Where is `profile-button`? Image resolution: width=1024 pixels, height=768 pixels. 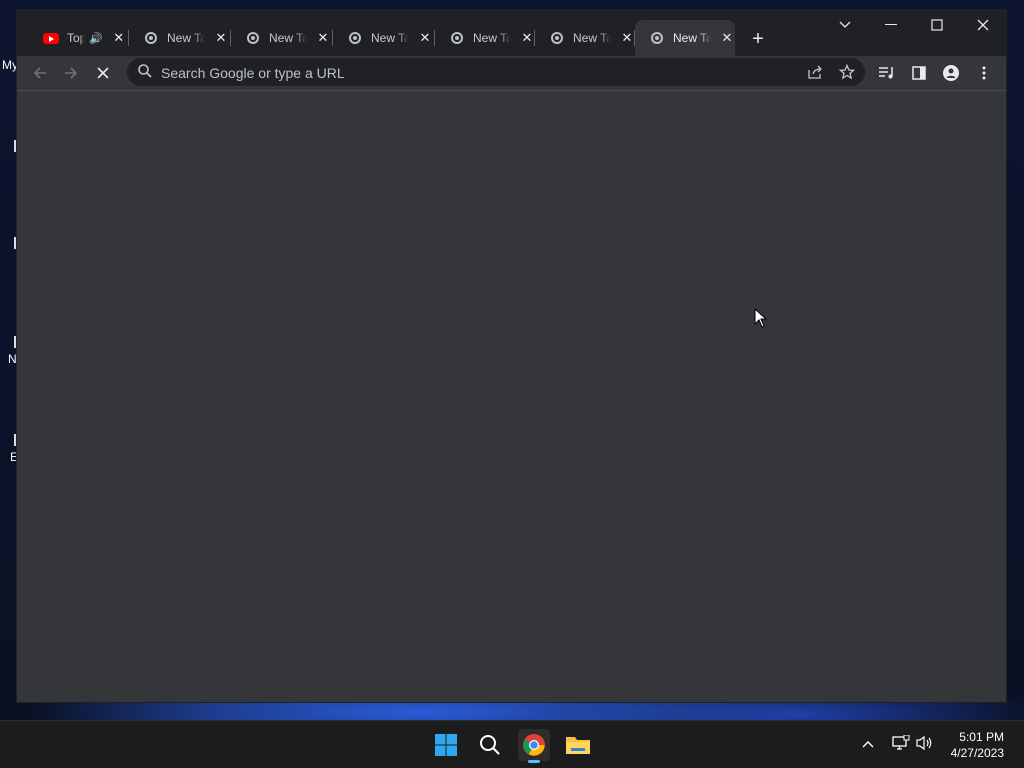 profile-button is located at coordinates (951, 73).